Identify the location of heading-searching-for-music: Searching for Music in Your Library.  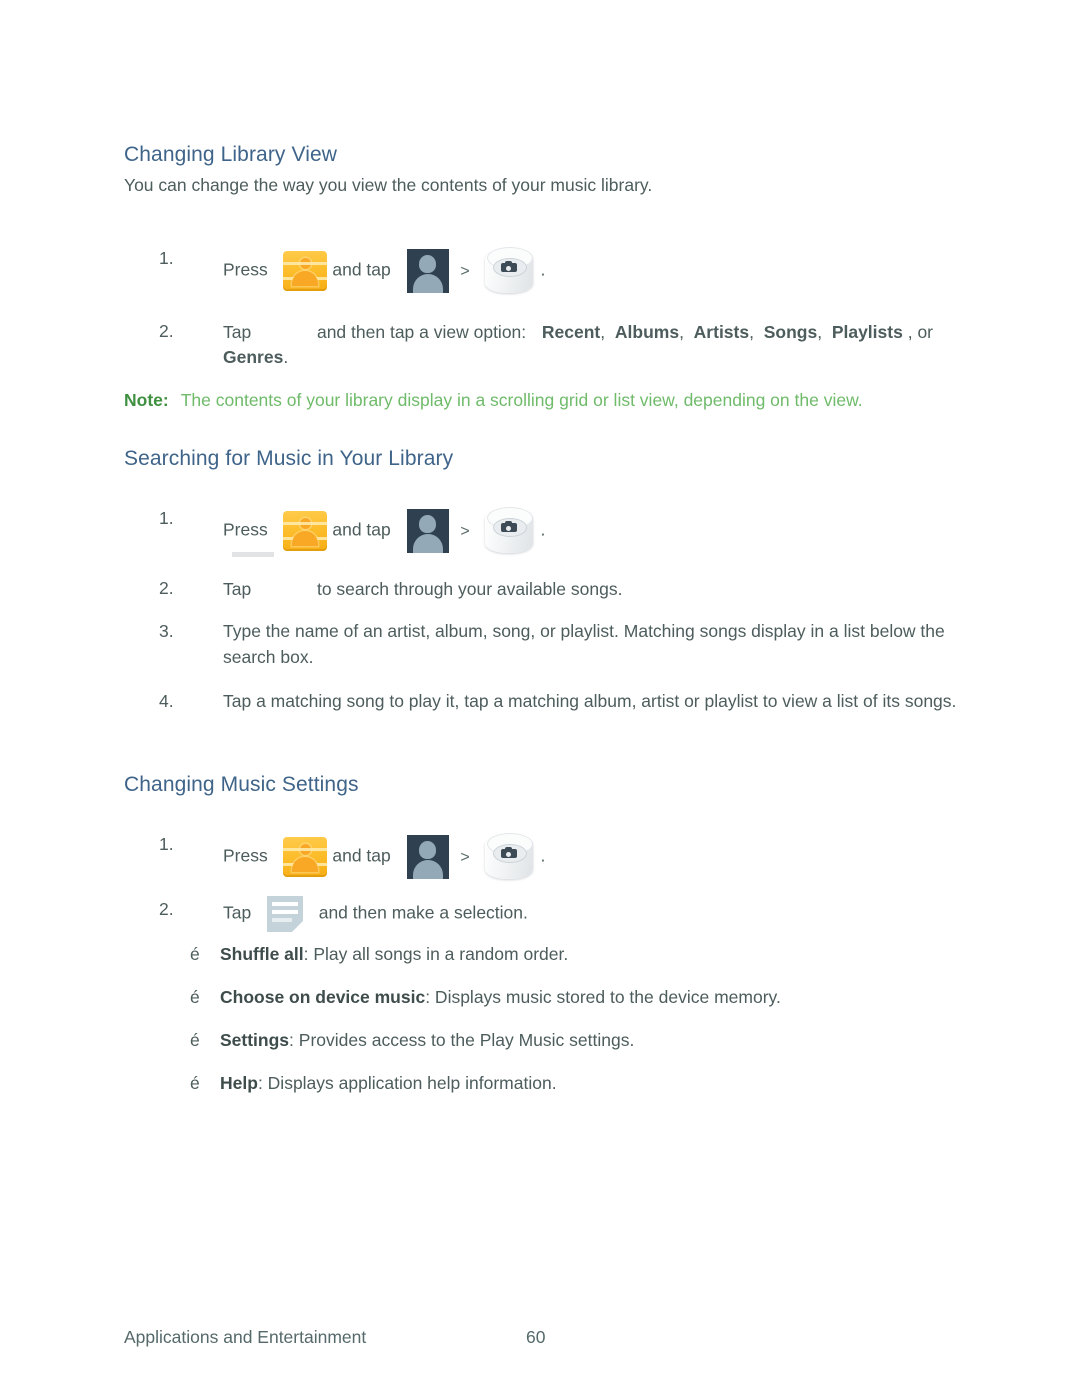
(289, 459).